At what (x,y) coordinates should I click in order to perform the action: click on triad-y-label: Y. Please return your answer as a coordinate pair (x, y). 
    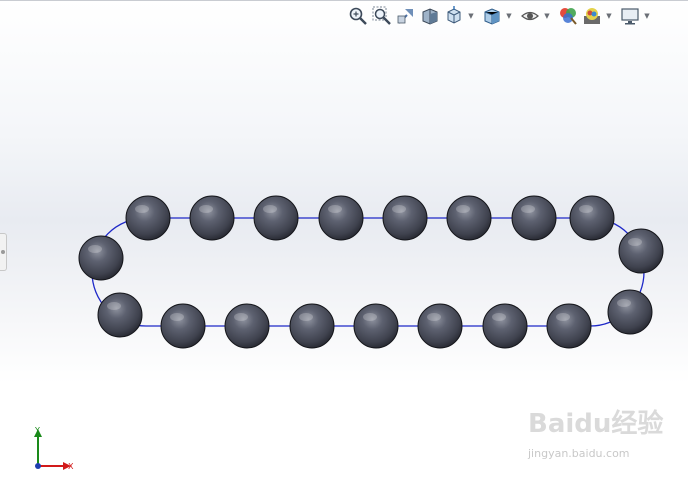
    Looking at the image, I should click on (37, 430).